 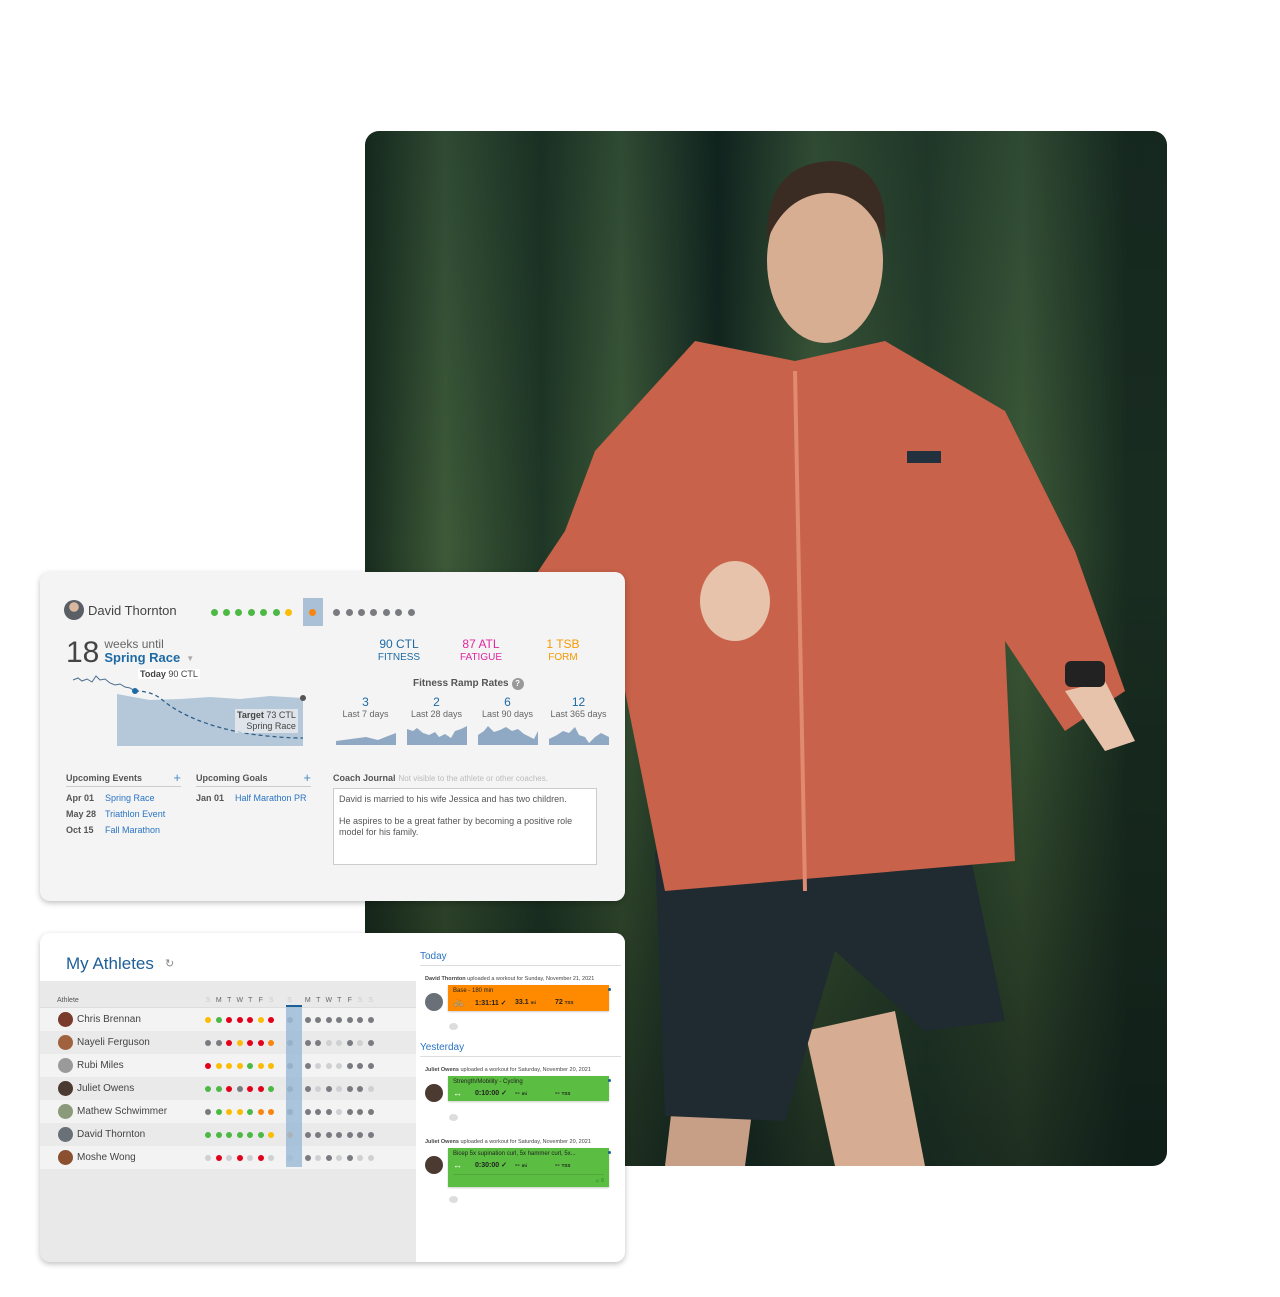 I want to click on athlete-name: Rubi Miles, so click(x=100, y=1065).